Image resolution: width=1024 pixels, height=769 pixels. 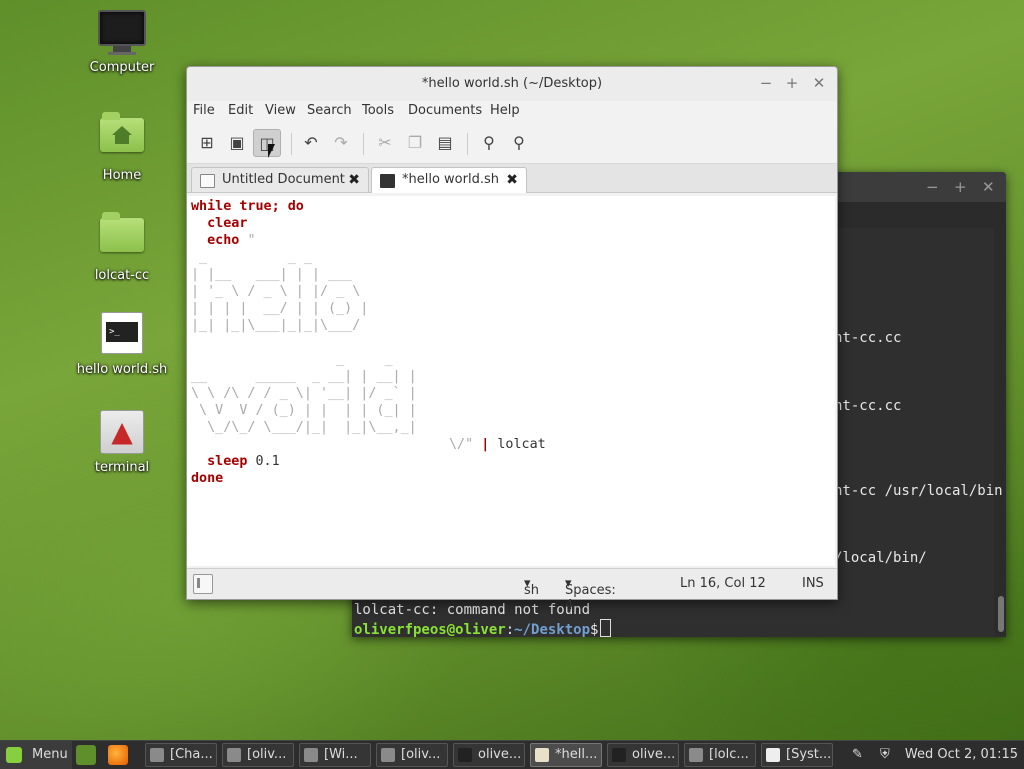 I want to click on menu-edit: Edit, so click(x=240, y=110).